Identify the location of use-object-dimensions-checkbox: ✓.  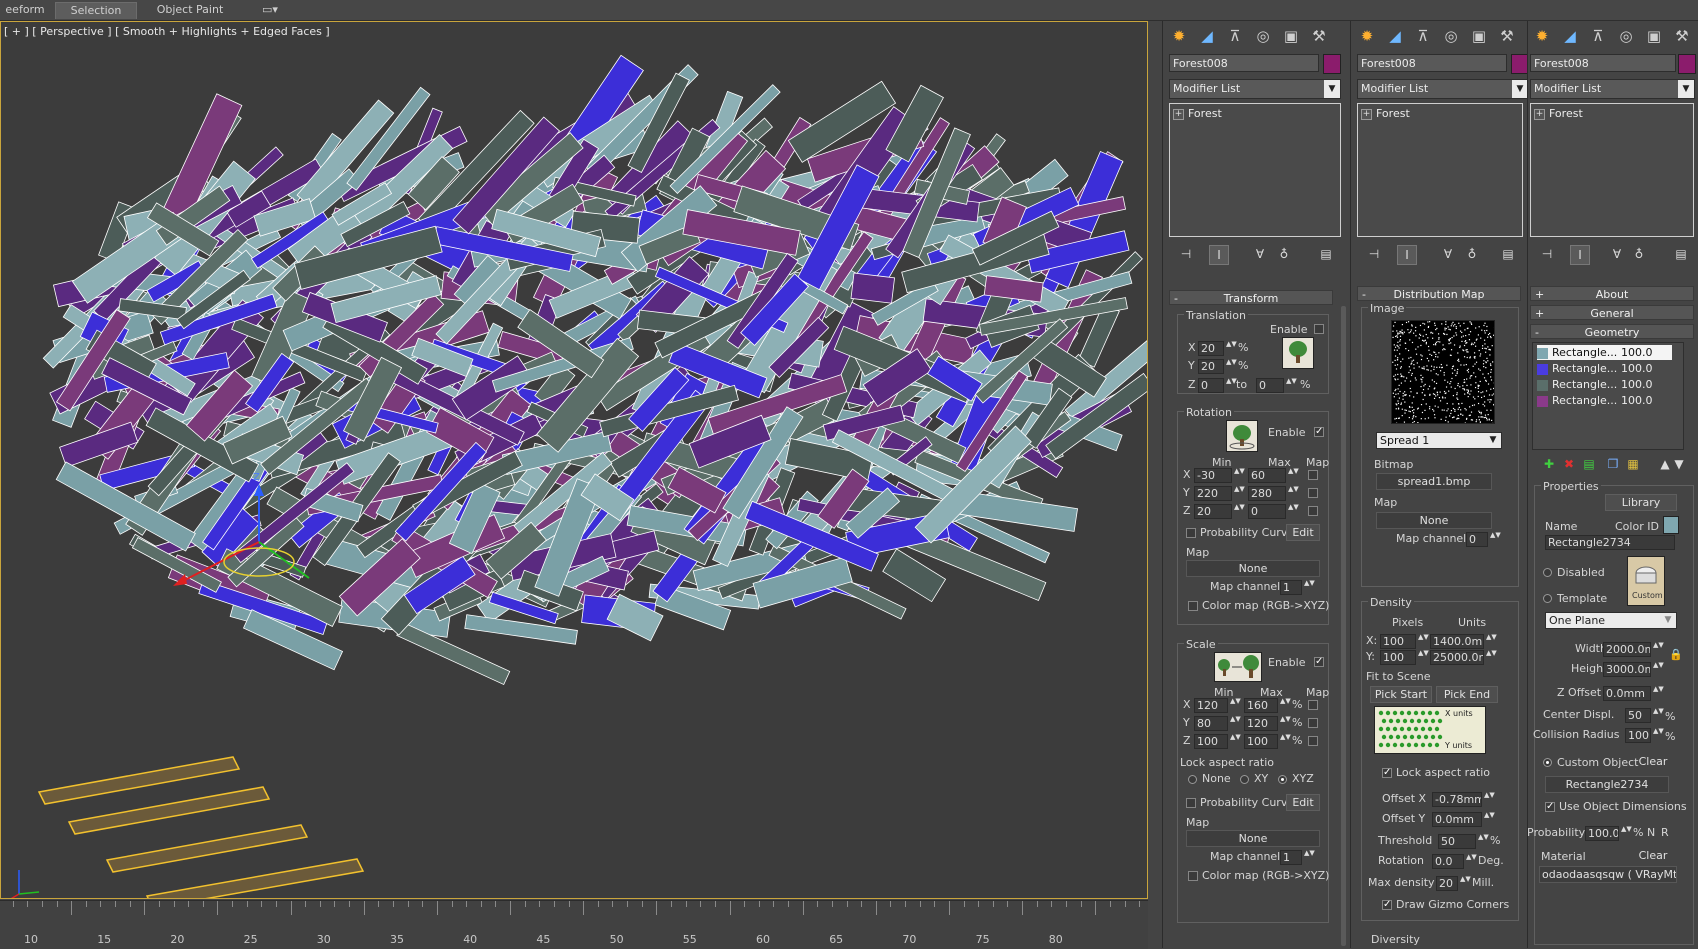
(1550, 807).